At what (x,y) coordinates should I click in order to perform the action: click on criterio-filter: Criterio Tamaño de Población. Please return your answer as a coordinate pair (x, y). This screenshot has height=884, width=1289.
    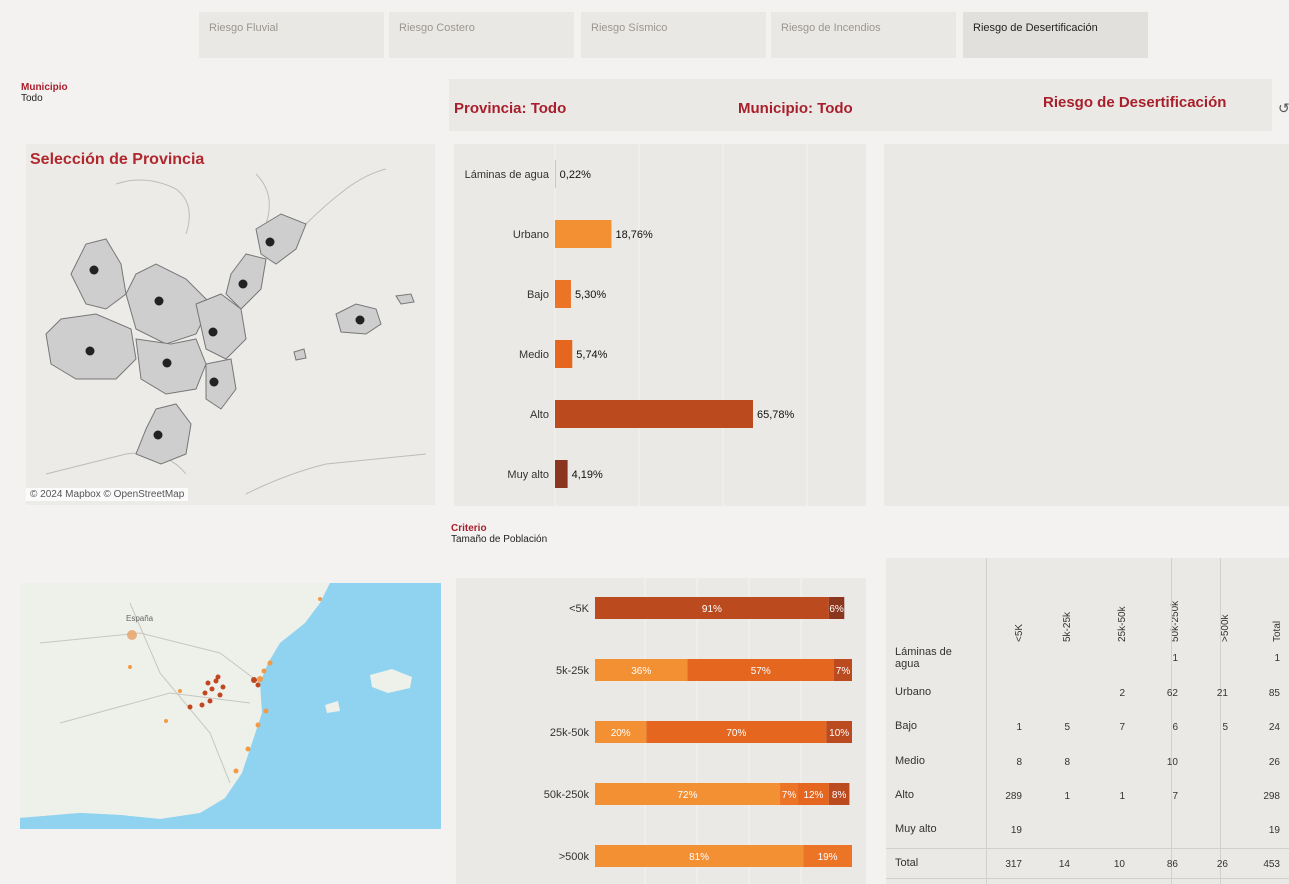
    Looking at the image, I should click on (499, 534).